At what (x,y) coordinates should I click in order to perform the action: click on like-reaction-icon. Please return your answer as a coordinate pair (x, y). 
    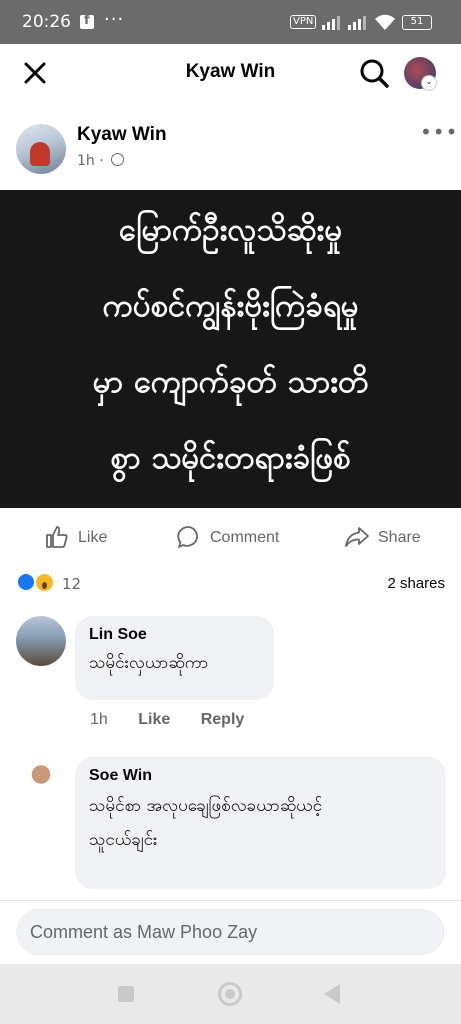
    Looking at the image, I should click on (26, 582).